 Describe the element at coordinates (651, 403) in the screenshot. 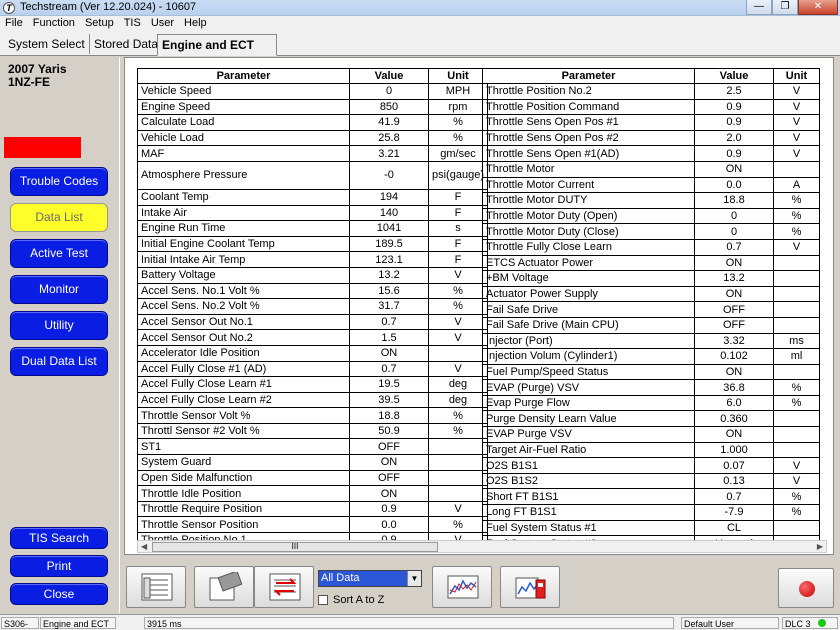

I see `table-row: Evap Purge Flow 6.0%` at that location.